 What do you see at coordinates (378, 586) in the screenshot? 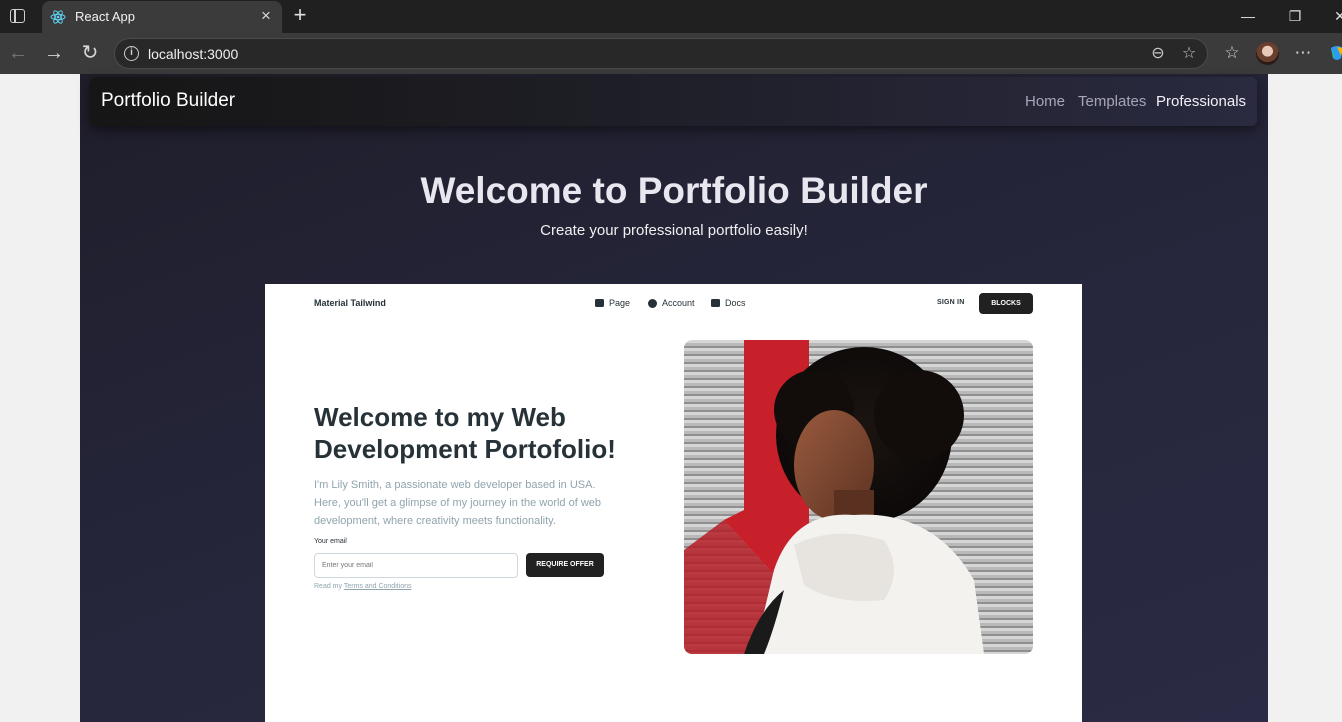
I see `terms-link: Terms and Conditions` at bounding box center [378, 586].